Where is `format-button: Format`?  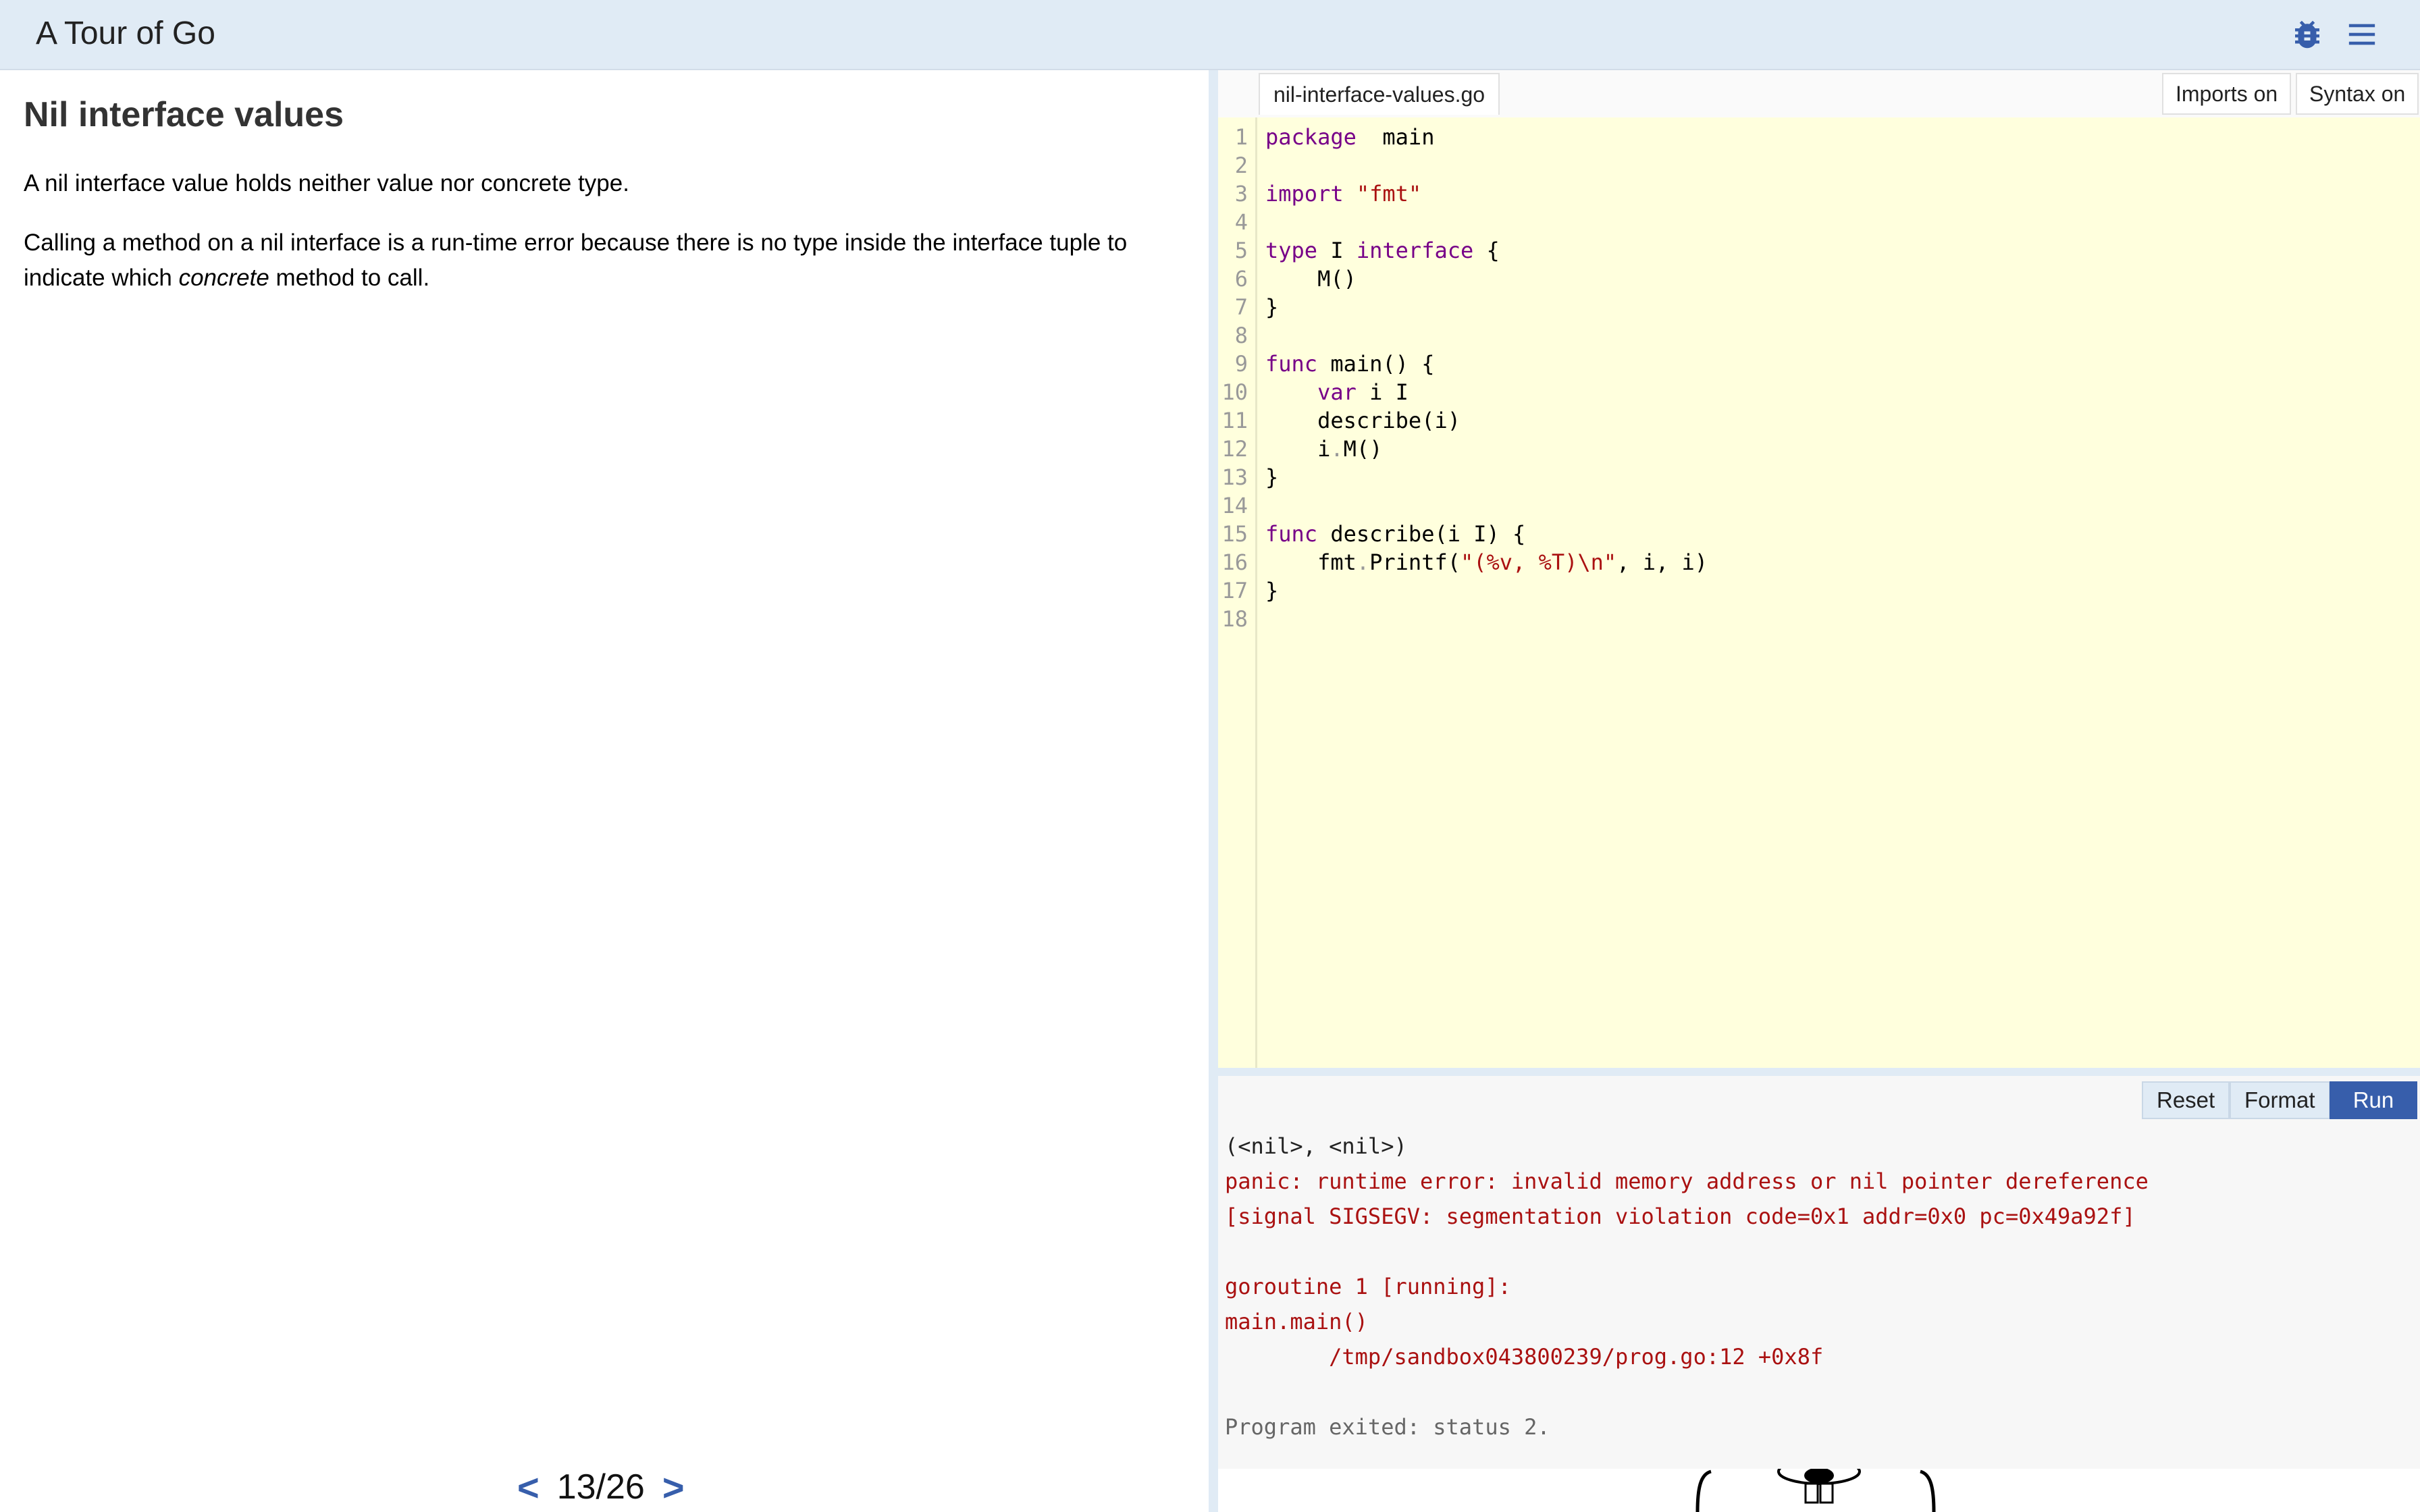 format-button: Format is located at coordinates (2280, 1100).